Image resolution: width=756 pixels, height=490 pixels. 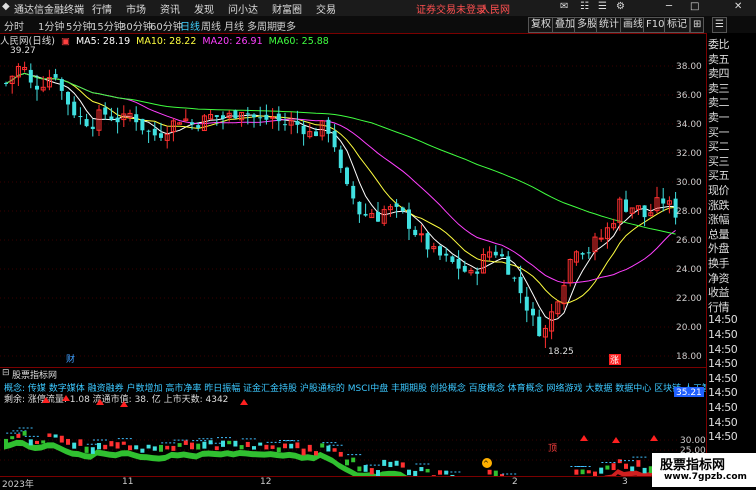 What do you see at coordinates (694, 6) in the screenshot?
I see `maximize-icon: □` at bounding box center [694, 6].